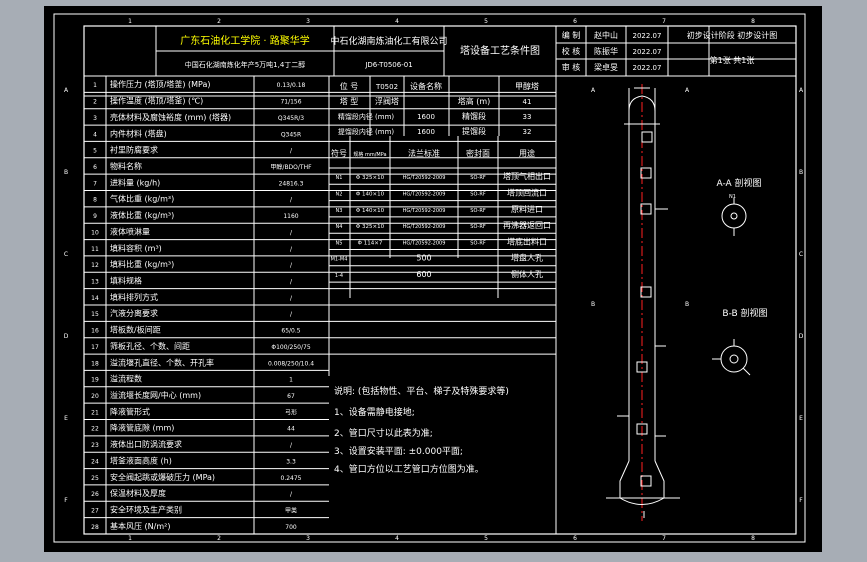 This screenshot has width=867, height=562. I want to click on nozzle-header-face: 密封面, so click(478, 153).